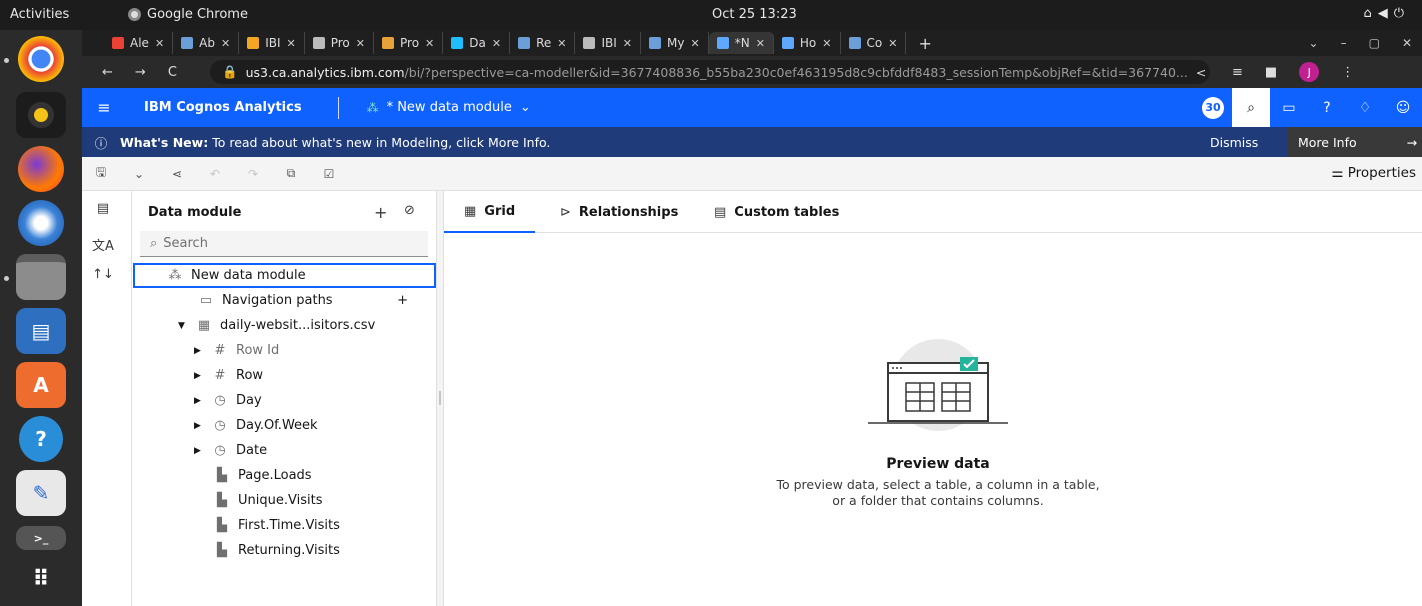 The height and width of the screenshot is (606, 1422). What do you see at coordinates (754, 14) in the screenshot?
I see `clock: Oct 25 13:23` at bounding box center [754, 14].